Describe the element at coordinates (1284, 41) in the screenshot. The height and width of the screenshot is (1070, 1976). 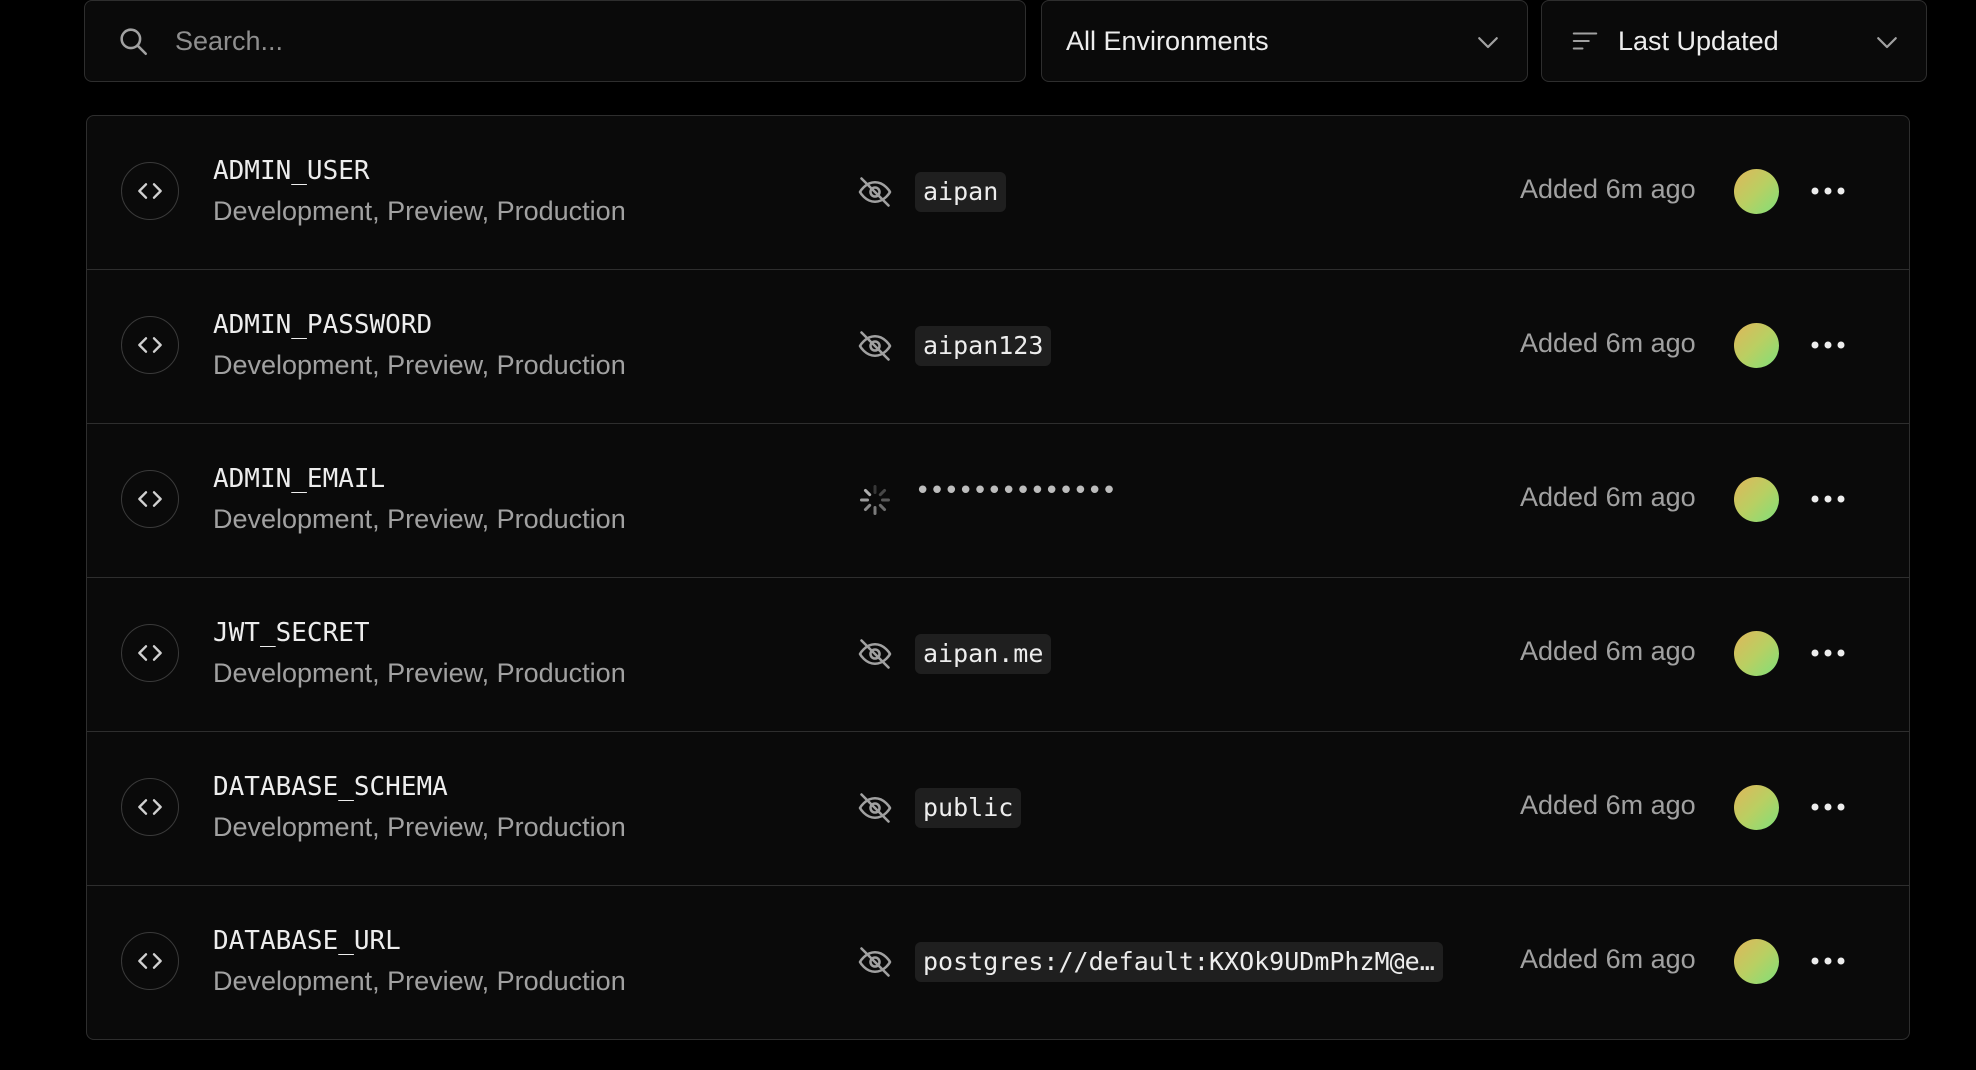
I see `environment-select: All Environments` at that location.